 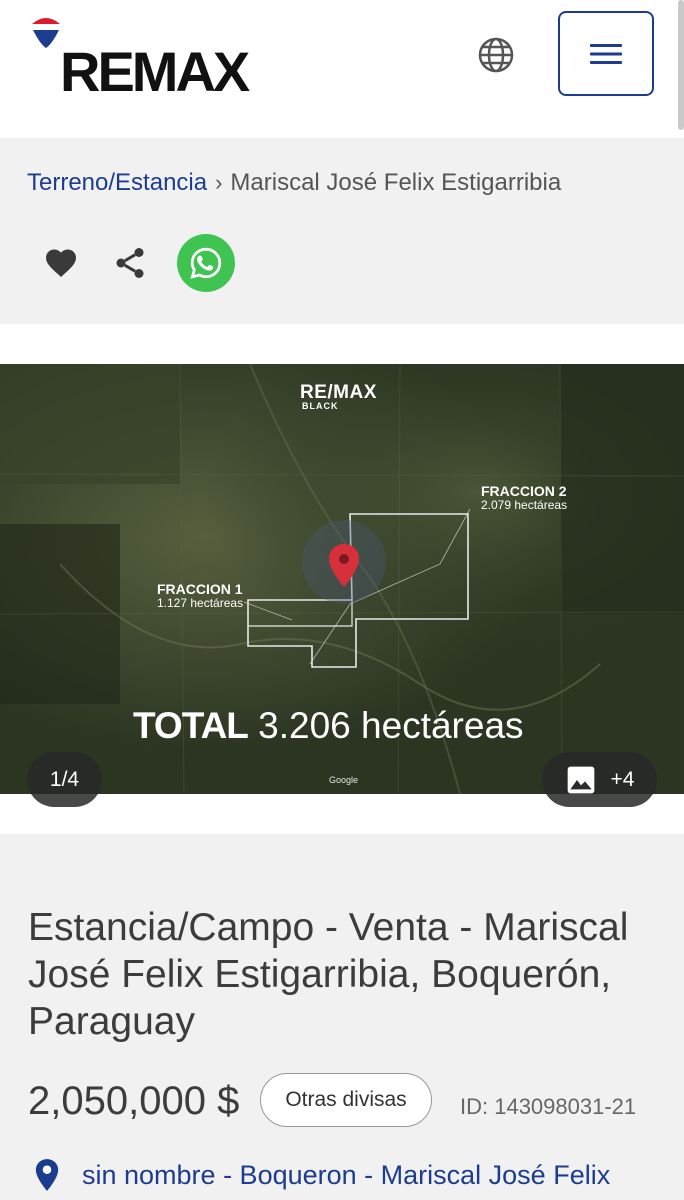 I want to click on gallery-button: +4, so click(x=599, y=779).